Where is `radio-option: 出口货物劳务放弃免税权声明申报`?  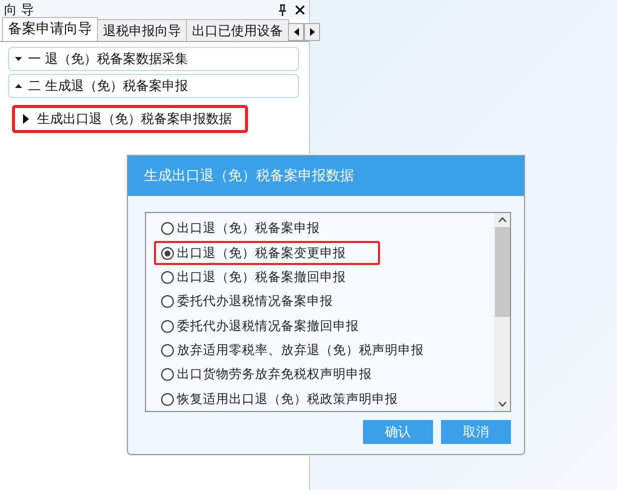 radio-option: 出口货物劳务放弃免税权声明申报 is located at coordinates (266, 375).